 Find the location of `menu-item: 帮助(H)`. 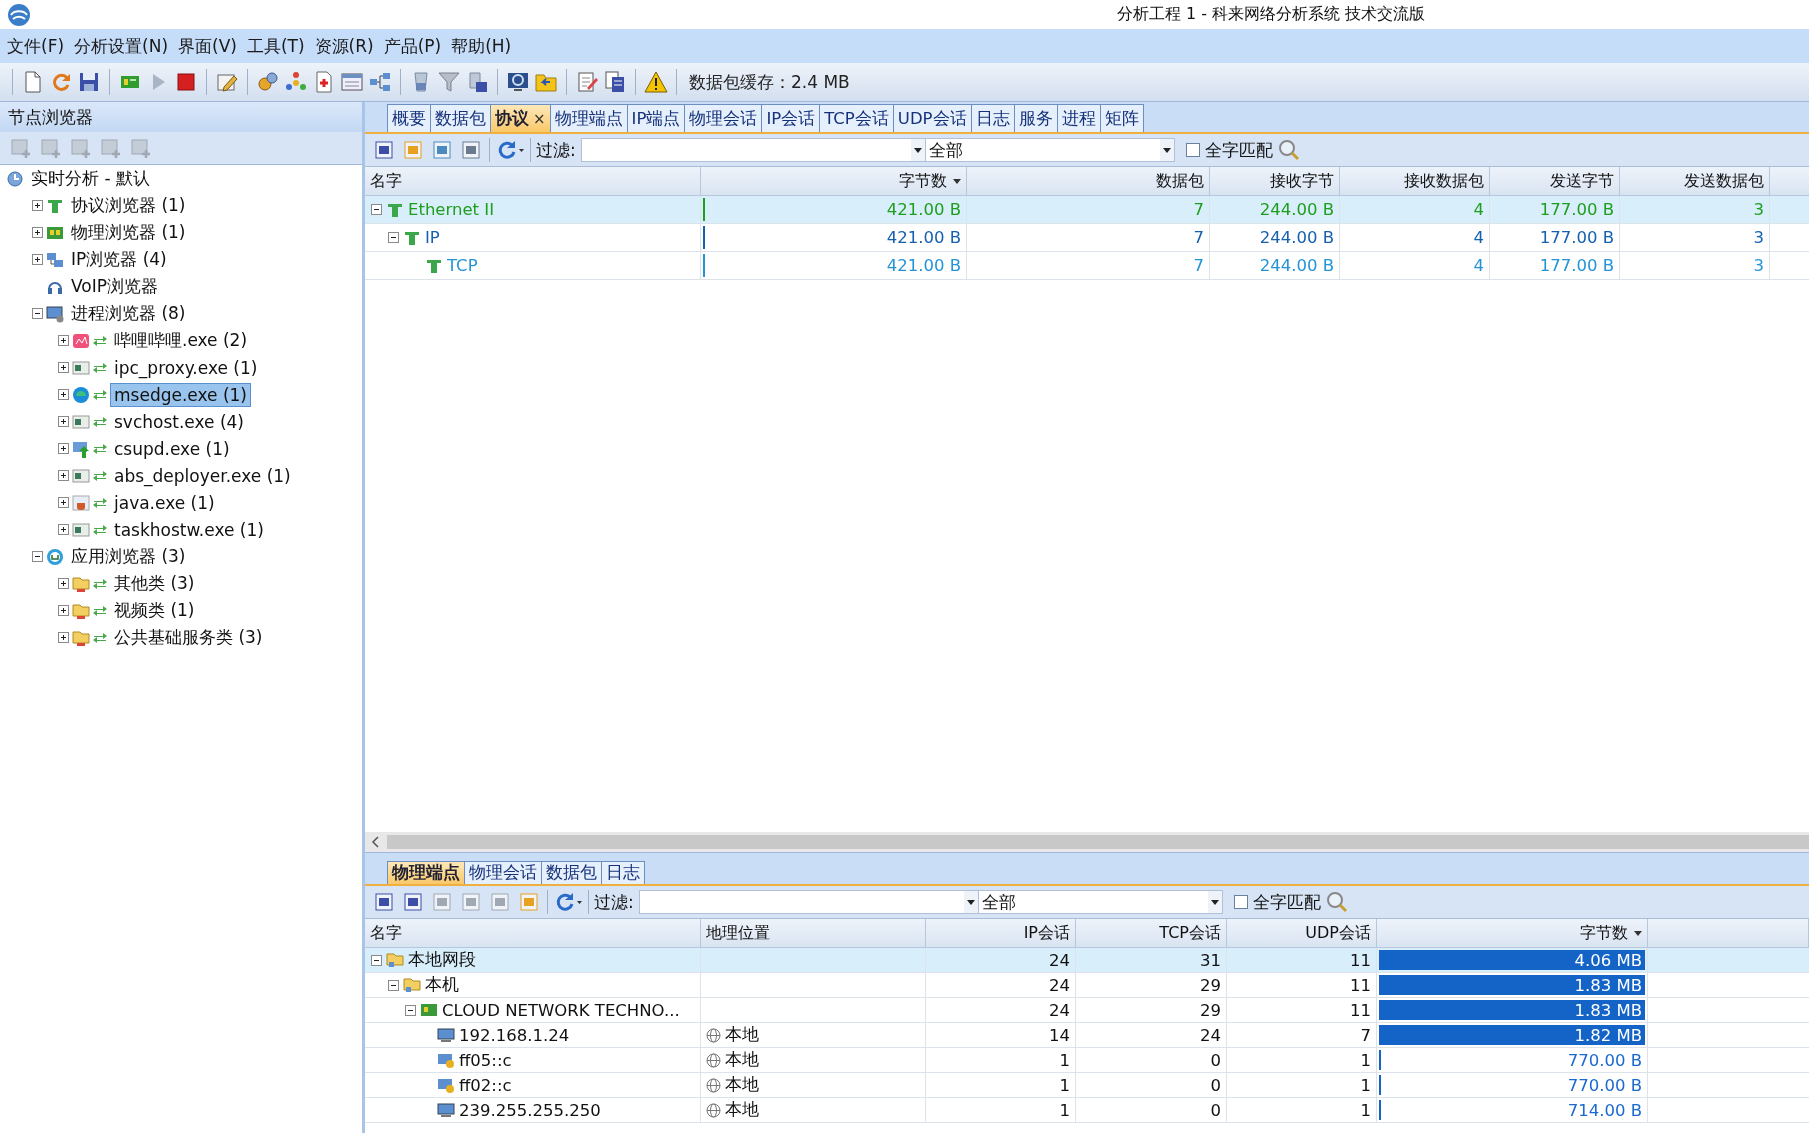

menu-item: 帮助(H) is located at coordinates (481, 46).